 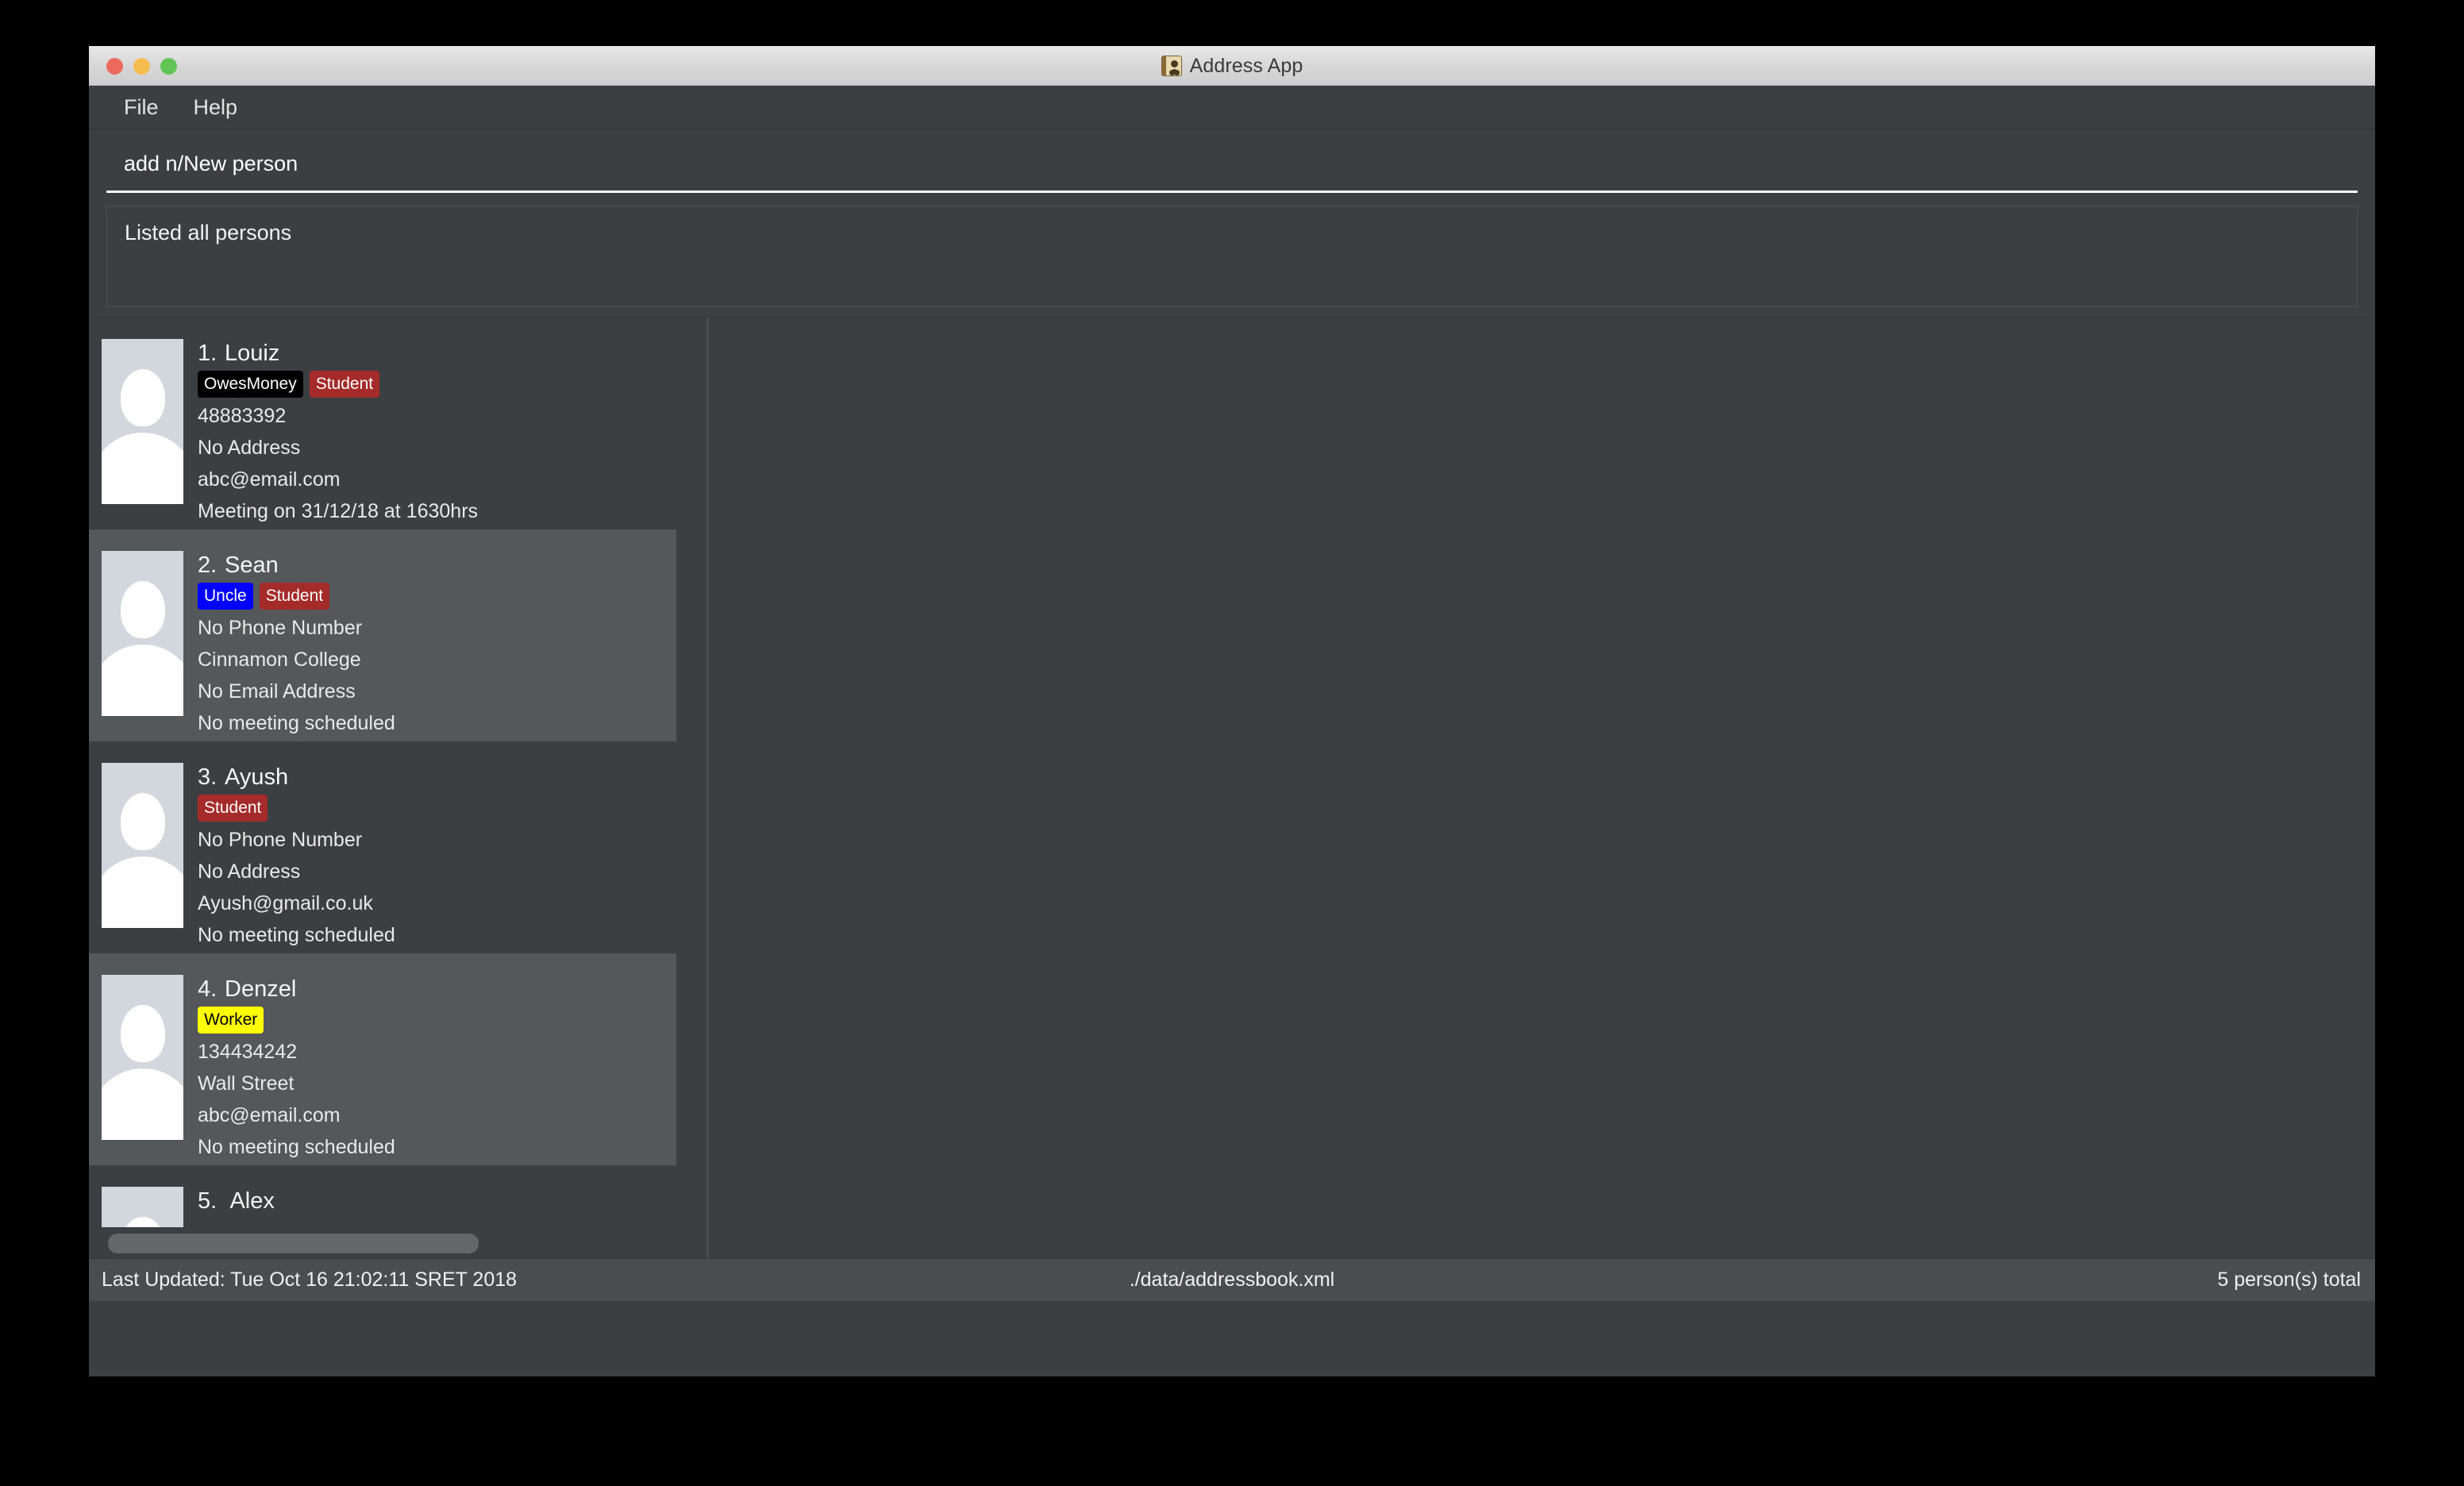 I want to click on person-name: 5. Alex, so click(x=236, y=1201).